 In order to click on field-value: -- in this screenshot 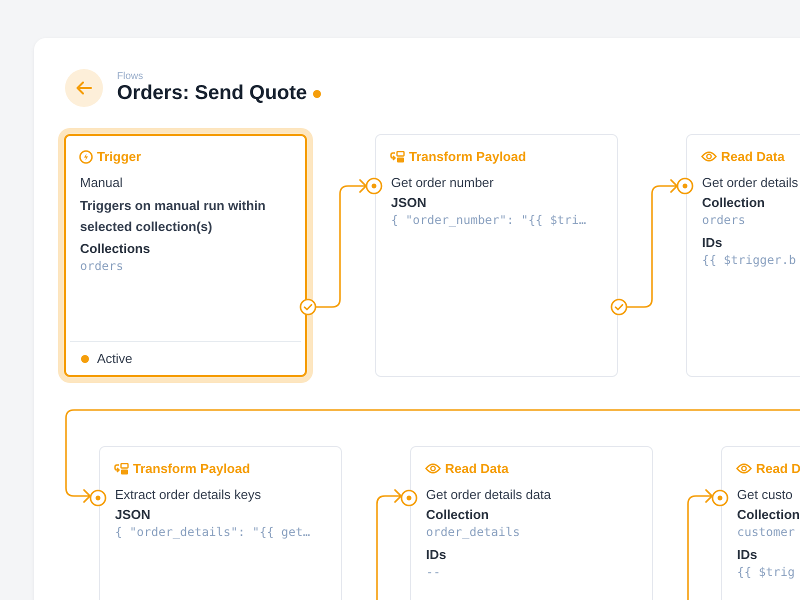, I will do `click(434, 572)`.